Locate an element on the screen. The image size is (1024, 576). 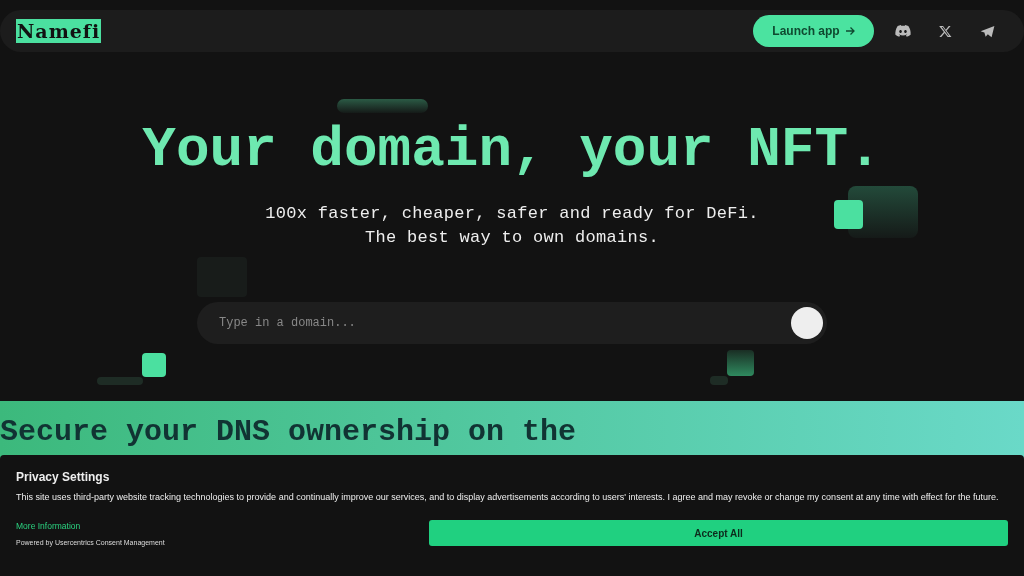
paper-plane-icon is located at coordinates (987, 31).